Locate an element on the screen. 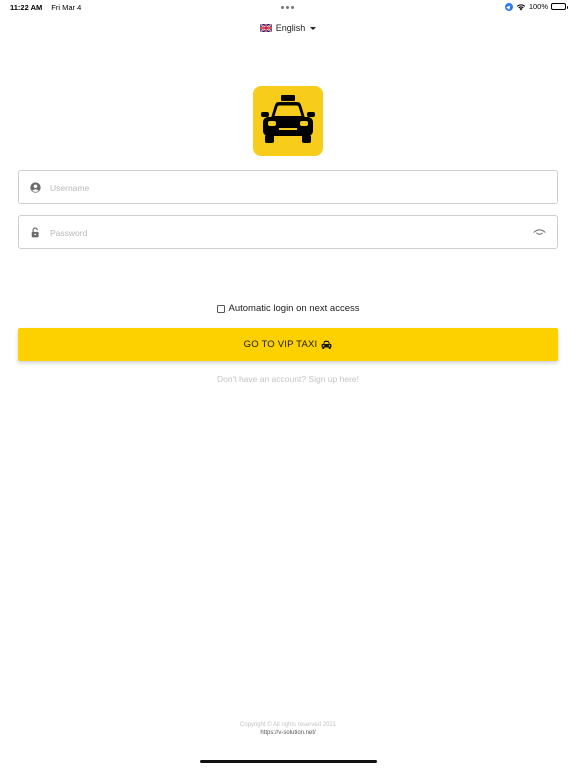 The width and height of the screenshot is (576, 768). battery-icon is located at coordinates (559, 6).